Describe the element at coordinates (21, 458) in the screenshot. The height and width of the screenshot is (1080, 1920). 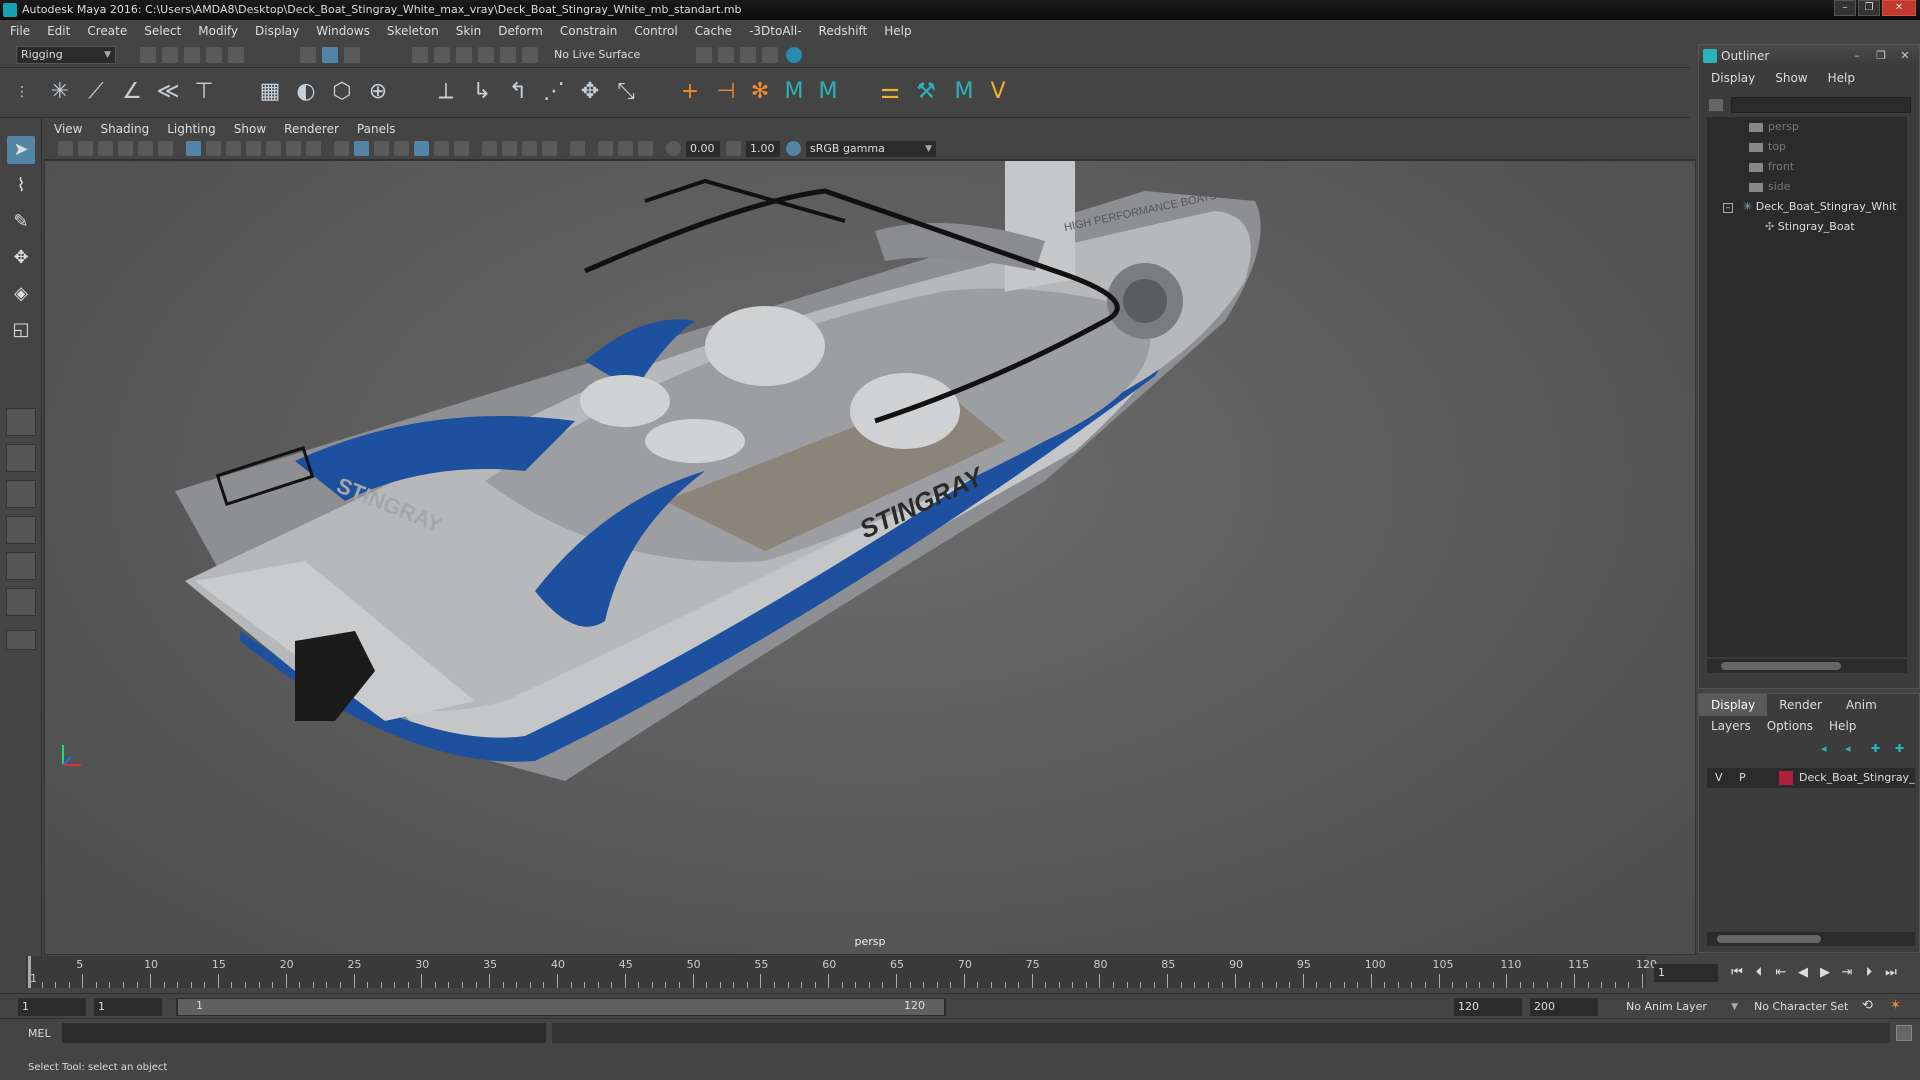
I see `four-view-layout-icon` at that location.